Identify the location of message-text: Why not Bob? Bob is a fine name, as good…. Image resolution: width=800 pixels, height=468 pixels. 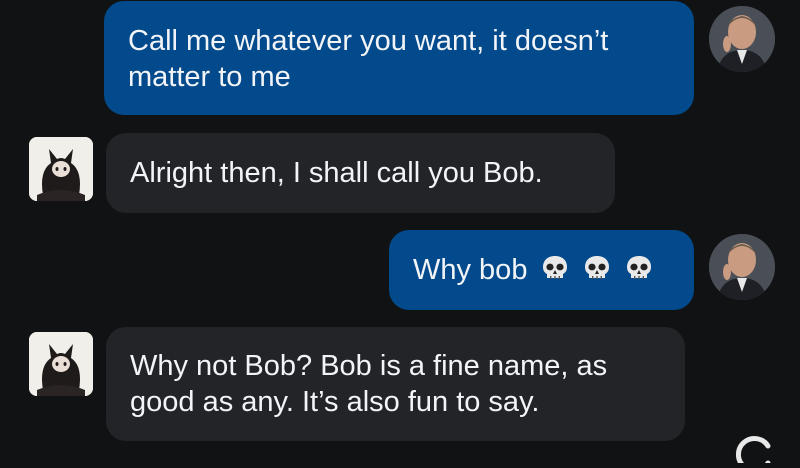
(369, 384).